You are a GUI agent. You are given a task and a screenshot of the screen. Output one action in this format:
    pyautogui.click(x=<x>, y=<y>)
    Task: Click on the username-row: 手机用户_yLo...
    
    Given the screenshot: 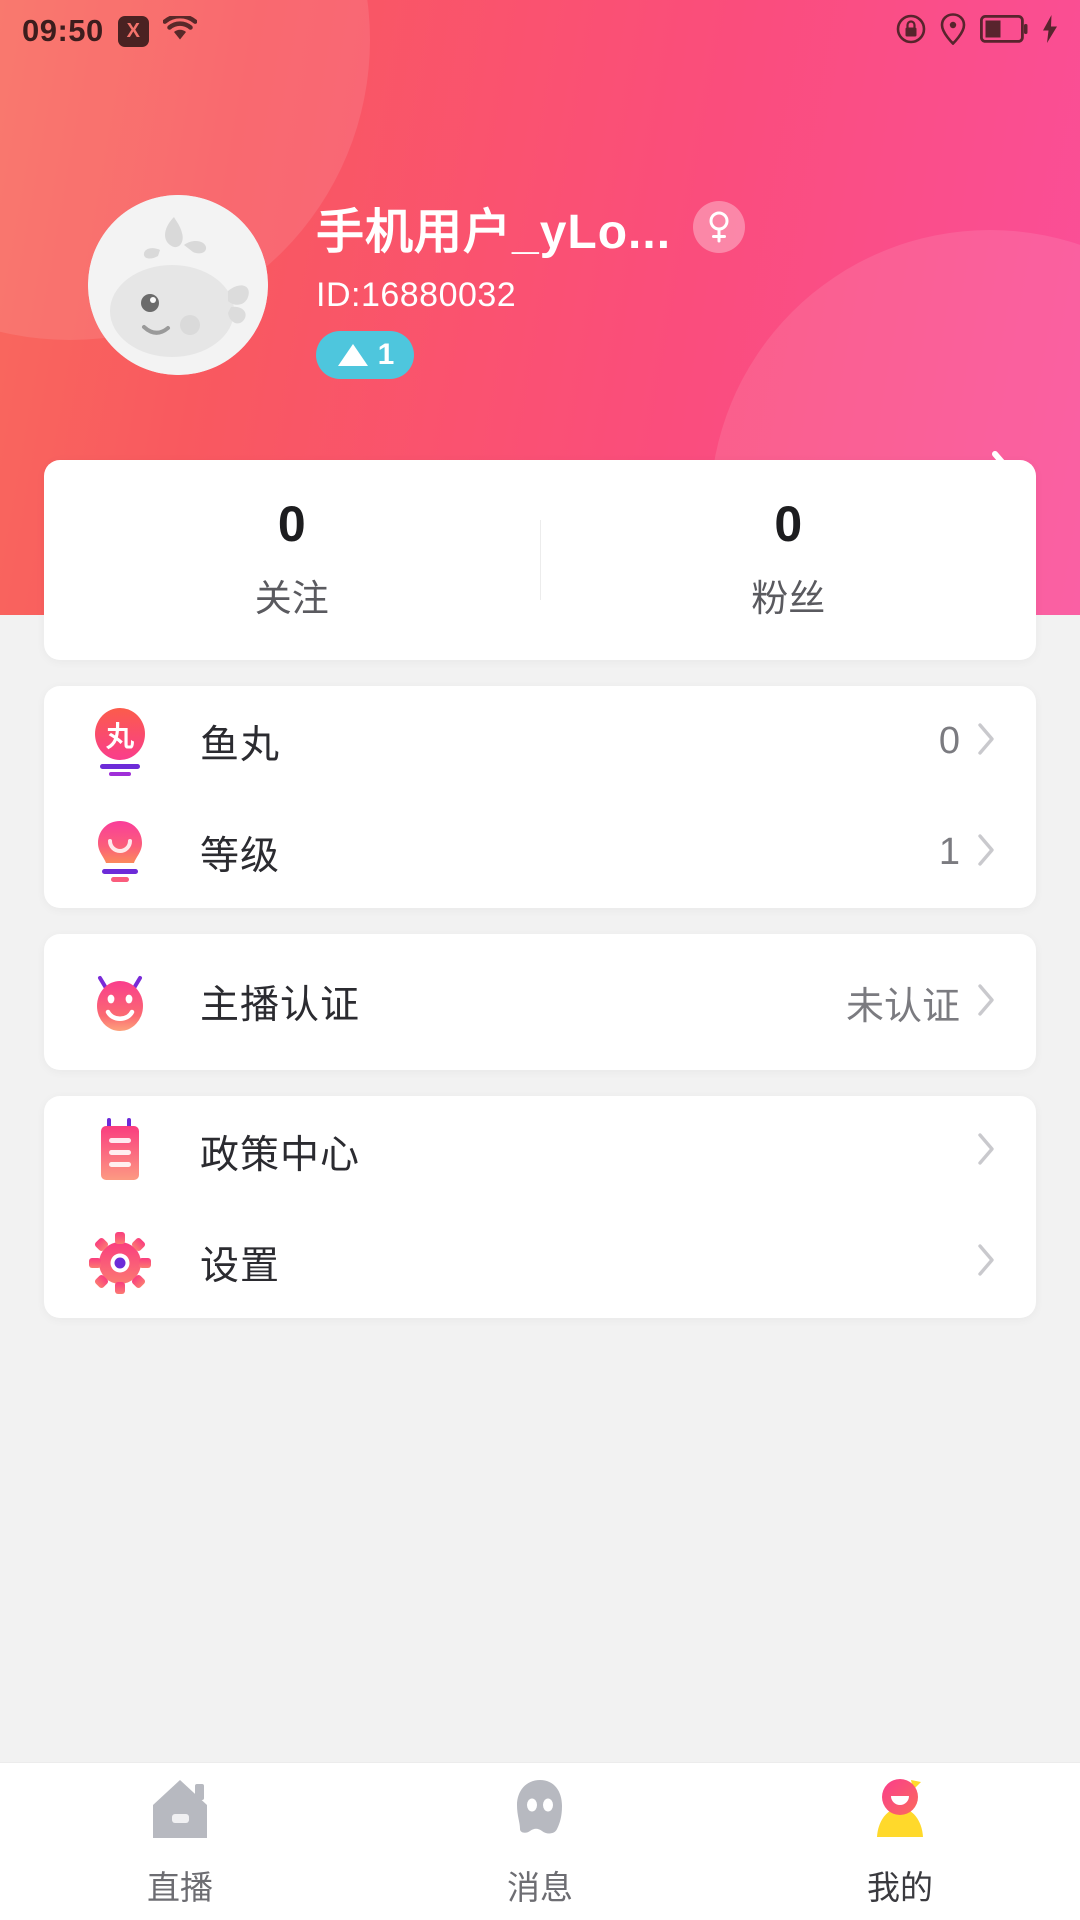 What is the action you would take?
    pyautogui.click(x=531, y=227)
    